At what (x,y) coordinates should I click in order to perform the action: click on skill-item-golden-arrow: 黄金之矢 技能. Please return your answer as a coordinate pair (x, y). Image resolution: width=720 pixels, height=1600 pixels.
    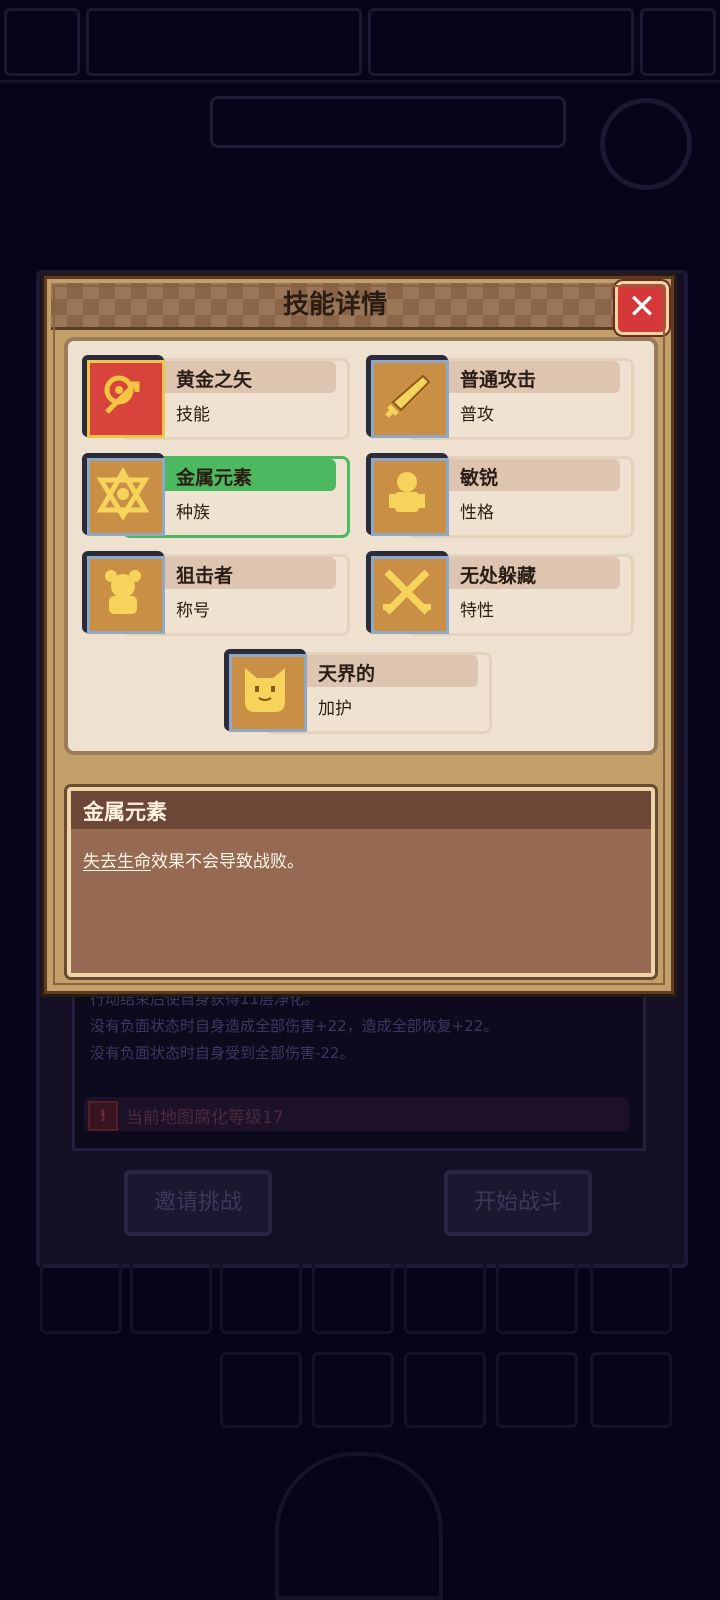
    Looking at the image, I should click on (216, 397).